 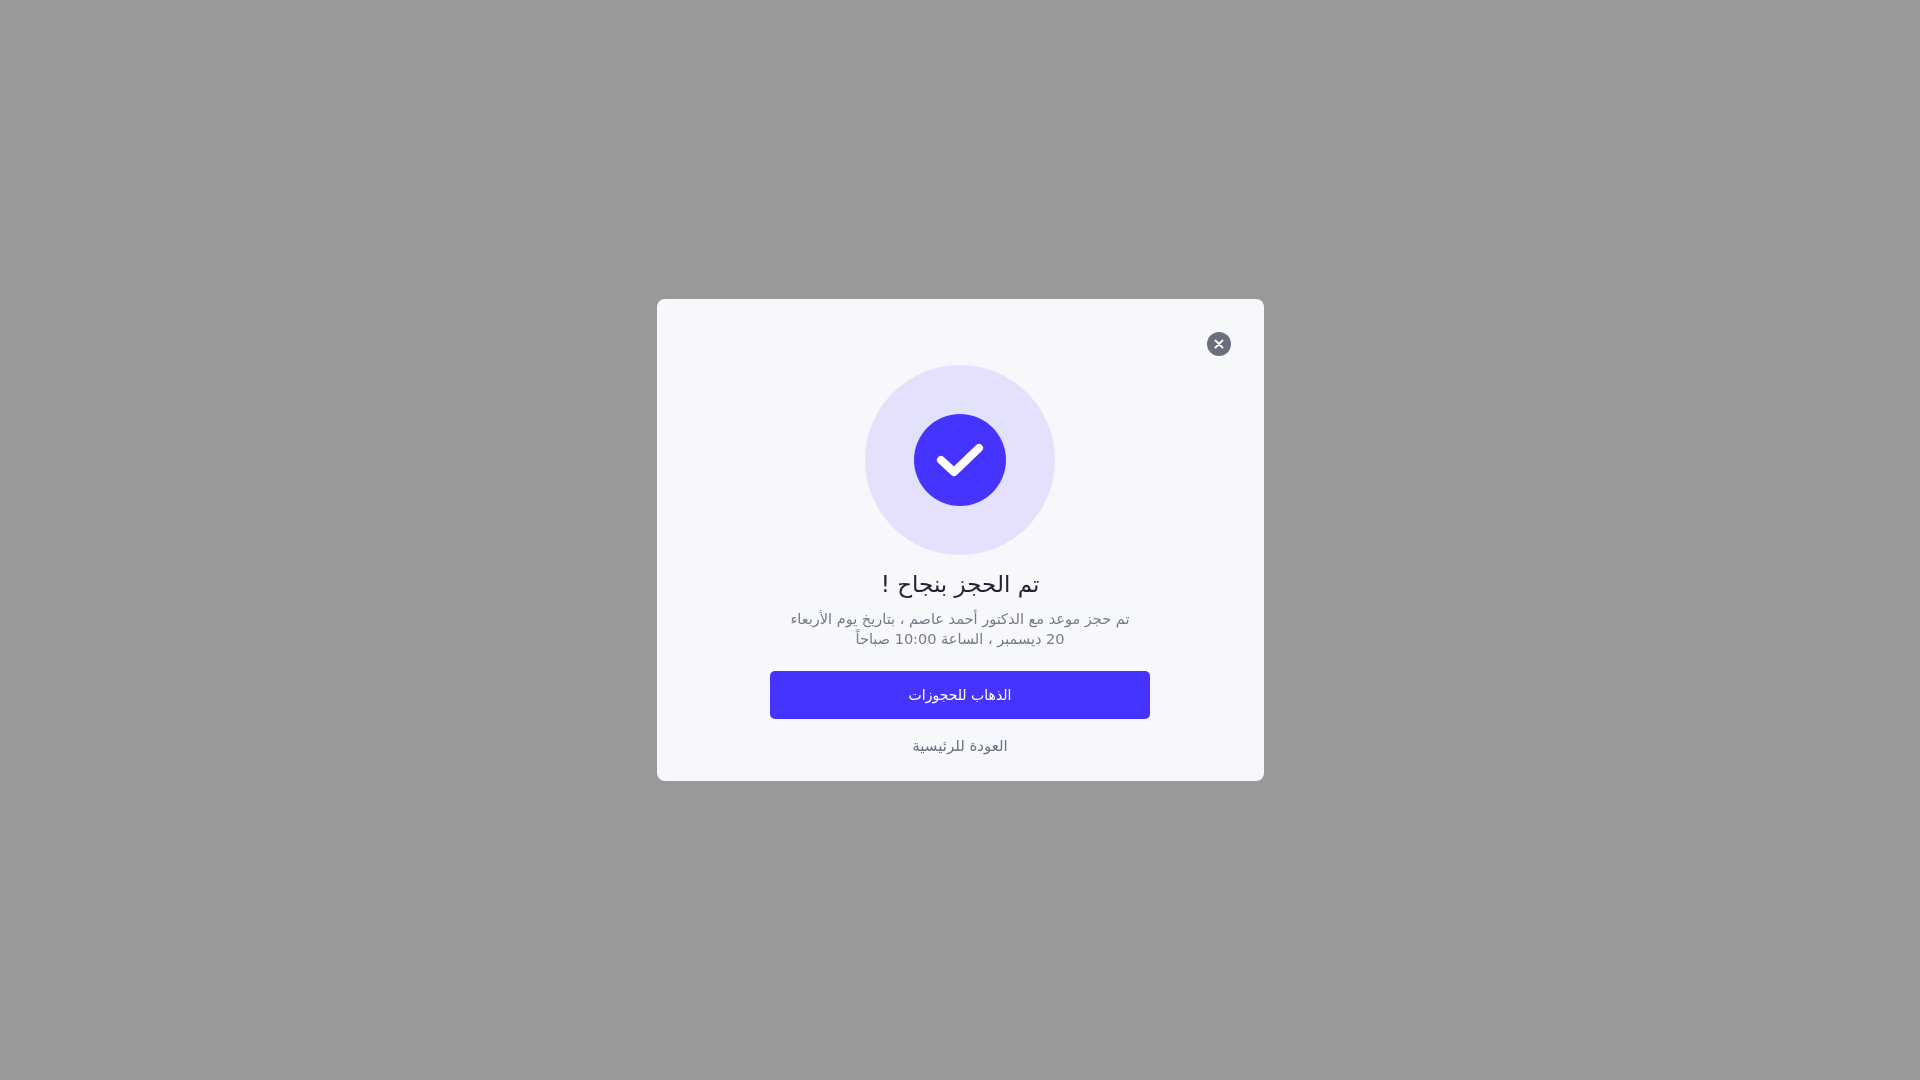 I want to click on bookings-button: الذهاب للحجوزات, so click(x=960, y=695).